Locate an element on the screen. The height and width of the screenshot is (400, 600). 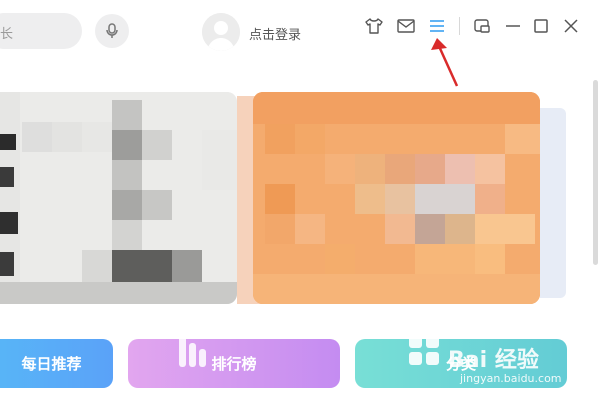
daily-recommend-button: 每日推荐 is located at coordinates (56, 363).